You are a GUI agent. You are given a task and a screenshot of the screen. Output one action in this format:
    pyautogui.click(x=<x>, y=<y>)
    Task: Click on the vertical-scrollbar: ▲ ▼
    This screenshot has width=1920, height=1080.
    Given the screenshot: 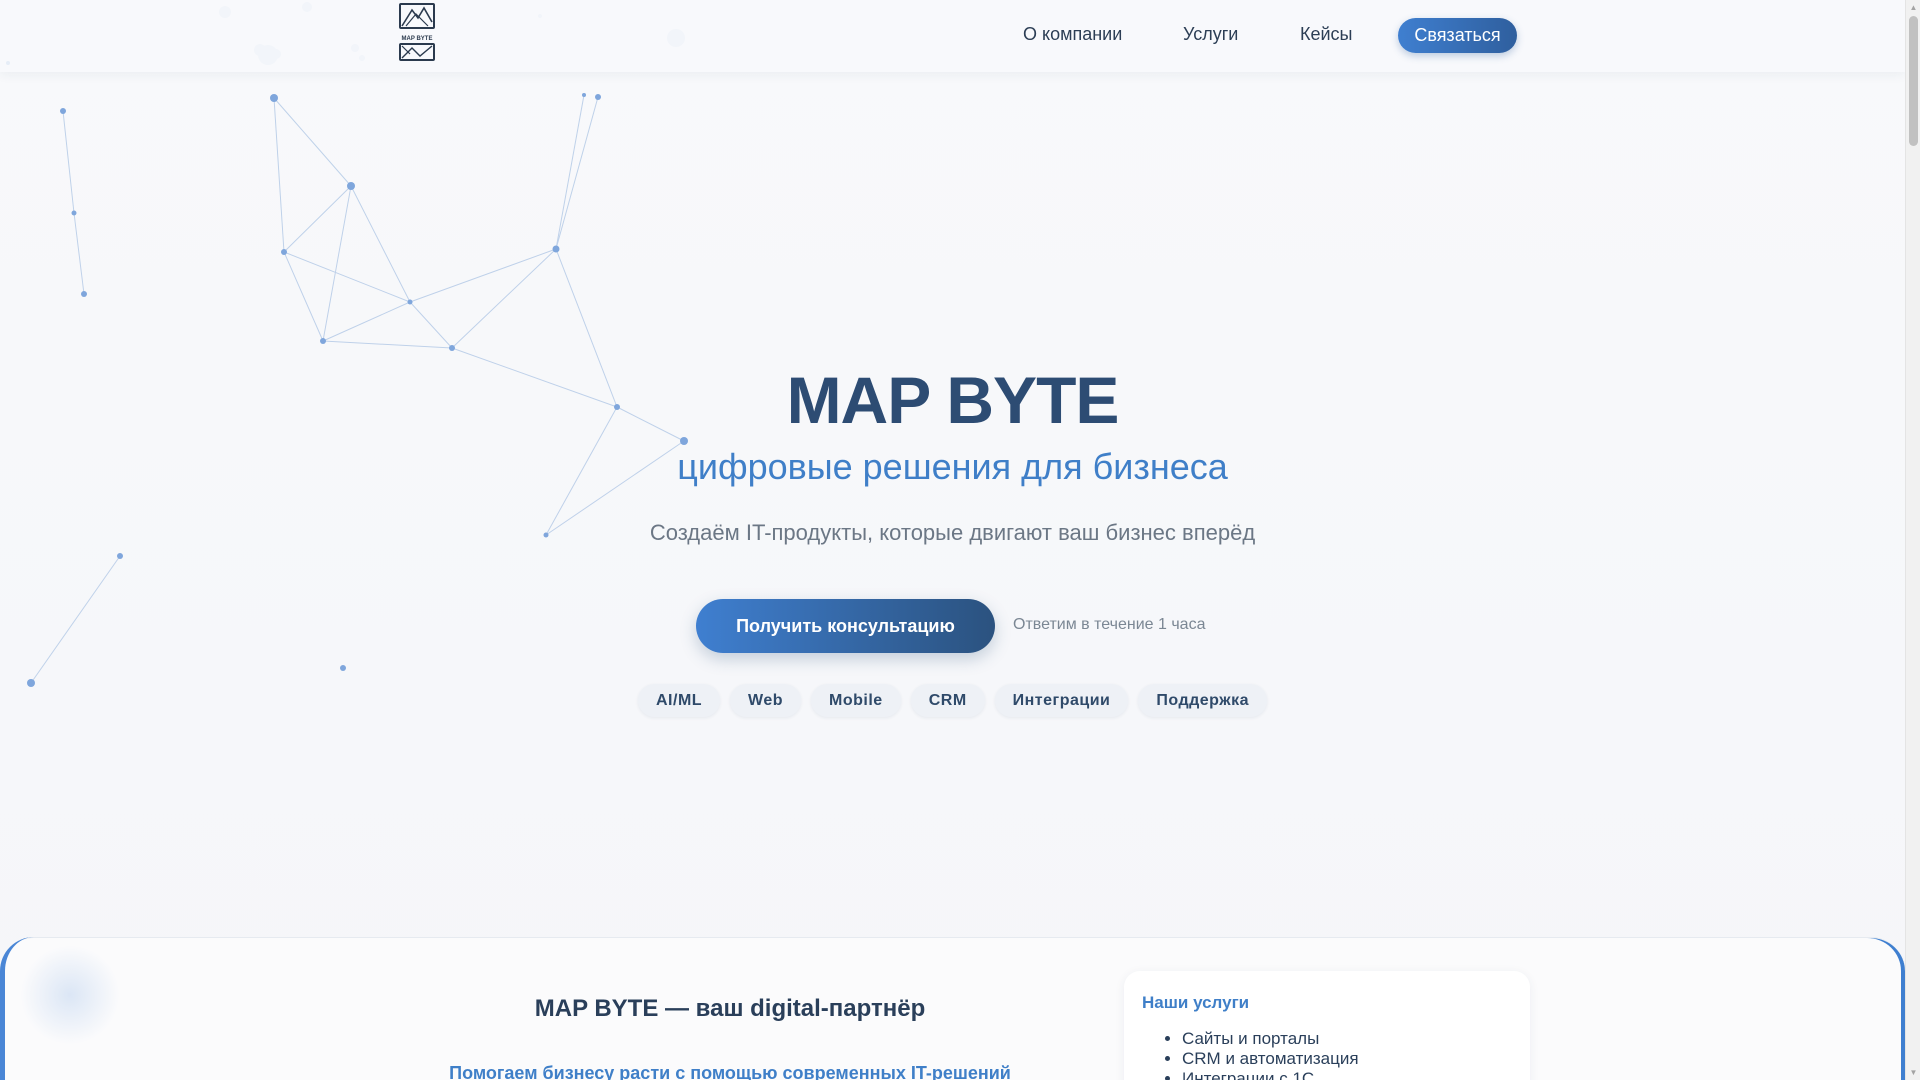 What is the action you would take?
    pyautogui.click(x=1912, y=540)
    